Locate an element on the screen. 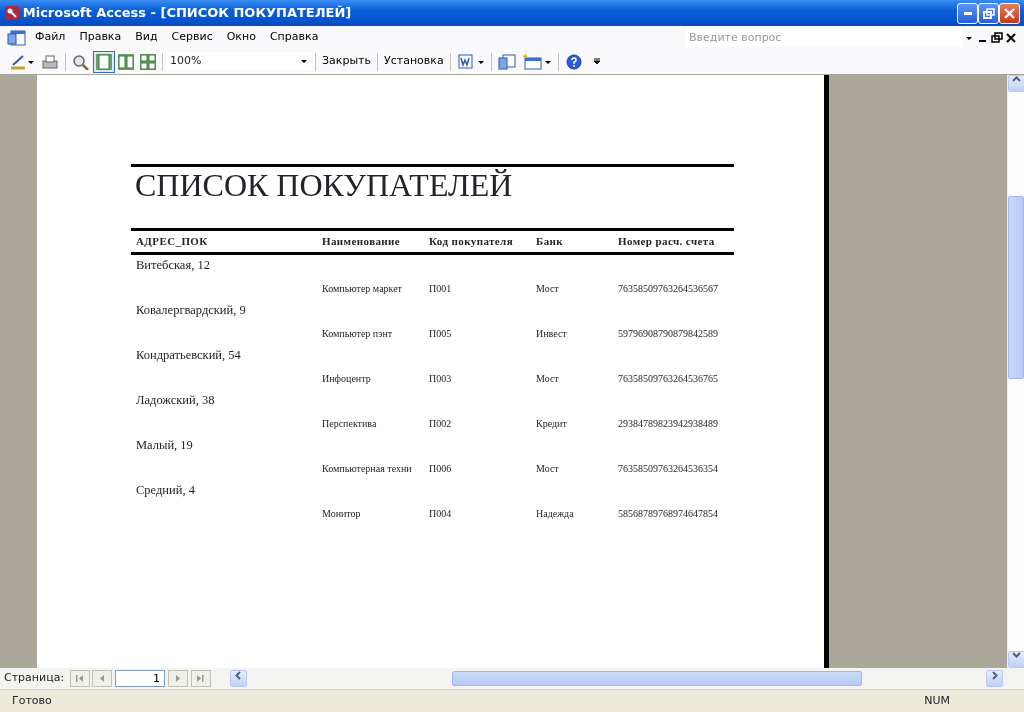  one-page-button is located at coordinates (104, 61).